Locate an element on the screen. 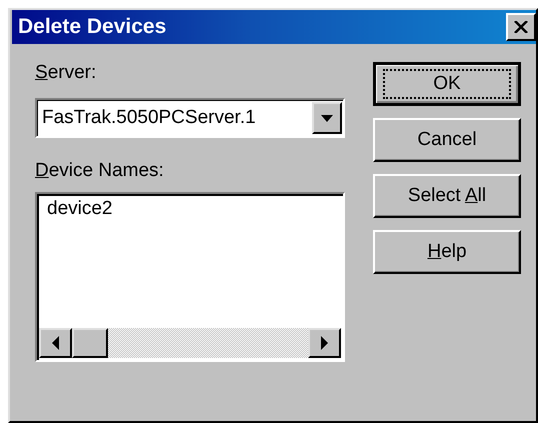 Image resolution: width=538 pixels, height=423 pixels. dialog-button: OK is located at coordinates (447, 84).